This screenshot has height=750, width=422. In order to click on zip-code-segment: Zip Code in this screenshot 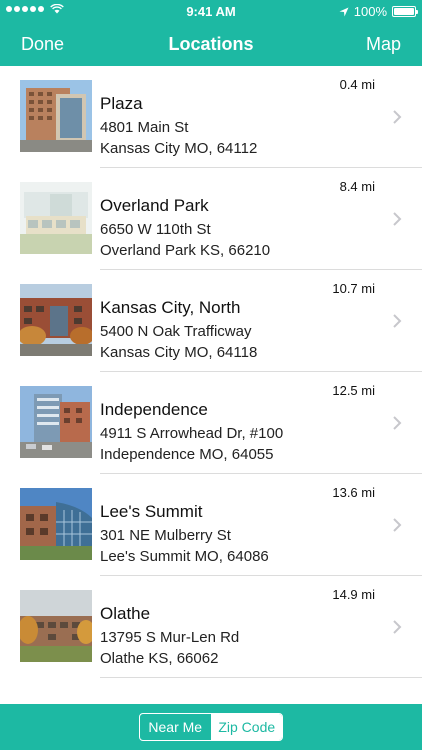, I will do `click(246, 727)`.